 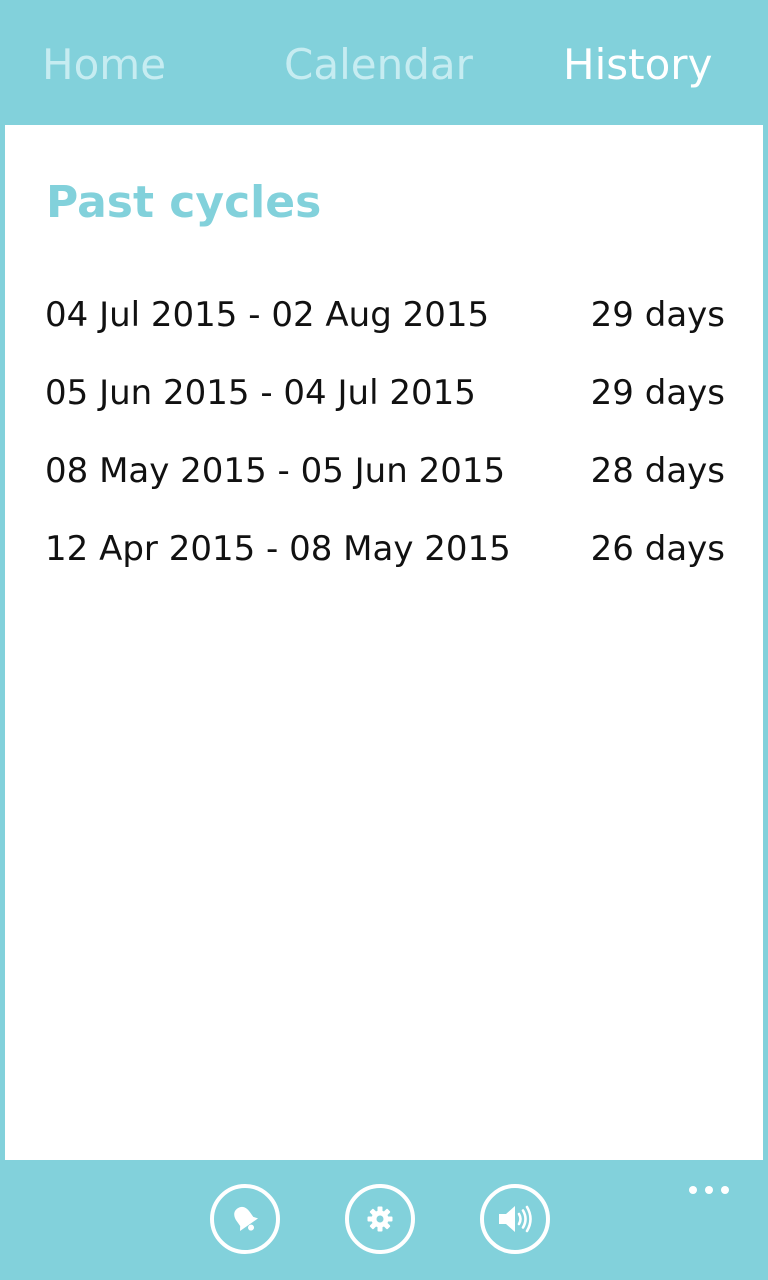 What do you see at coordinates (278, 549) in the screenshot?
I see `cycle-range: 12 Apr 2015 - 08 May 2015` at bounding box center [278, 549].